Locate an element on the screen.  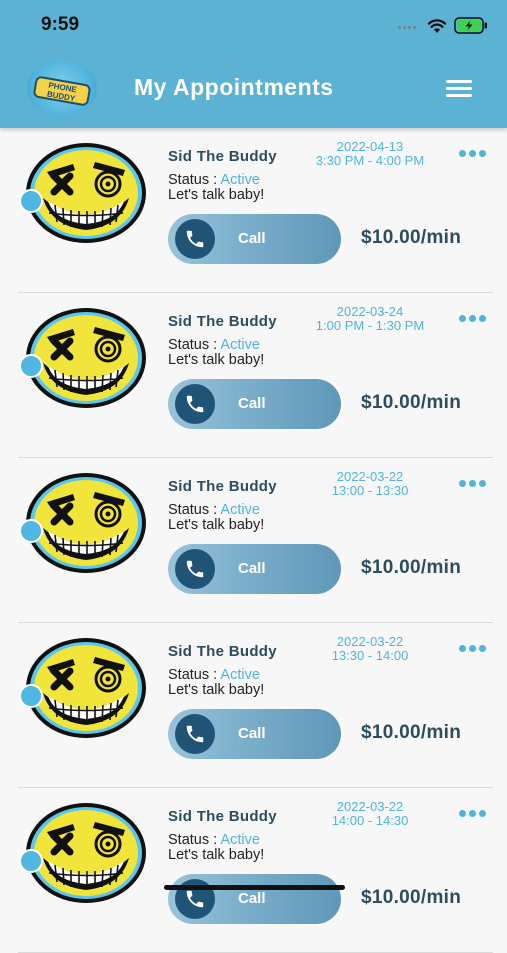
appointment-time: 1:00 PM - 1:30 PM is located at coordinates (370, 325).